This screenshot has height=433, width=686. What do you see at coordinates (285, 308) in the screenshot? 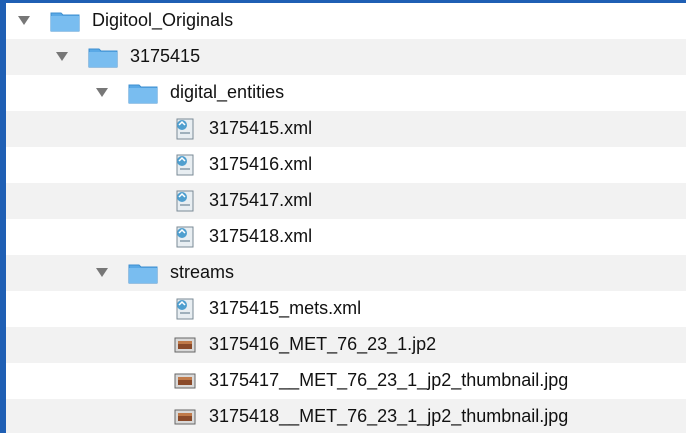
I see `tree-row-label: 3175415_mets.xml` at bounding box center [285, 308].